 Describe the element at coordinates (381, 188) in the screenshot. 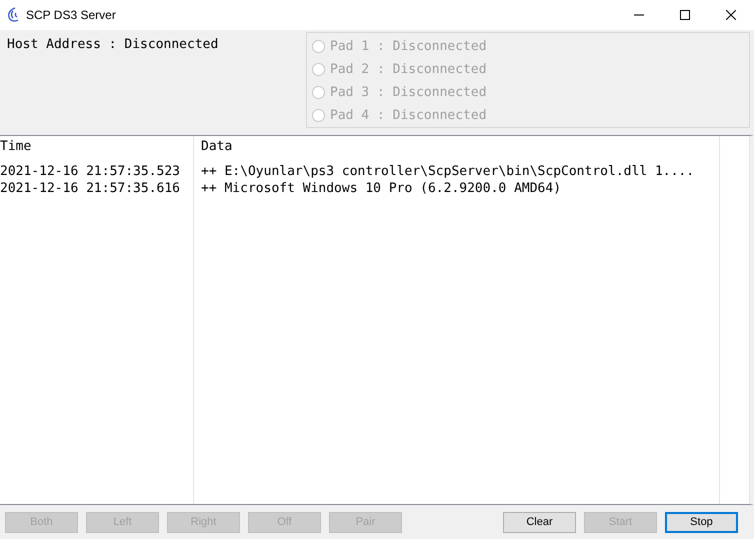

I see `table-cell-text: ++ Microsoft Windows 10 Pro (6.2.9200.0 AMD64)` at that location.